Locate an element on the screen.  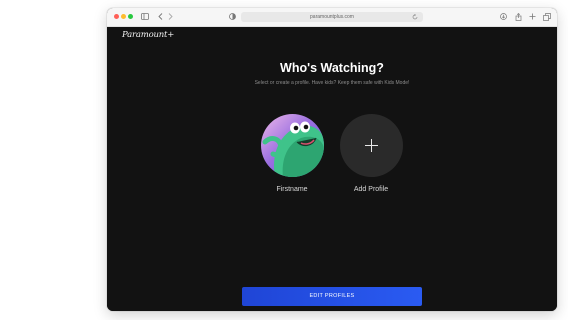
browser-toolbar: paramountplus.com is located at coordinates (332, 17).